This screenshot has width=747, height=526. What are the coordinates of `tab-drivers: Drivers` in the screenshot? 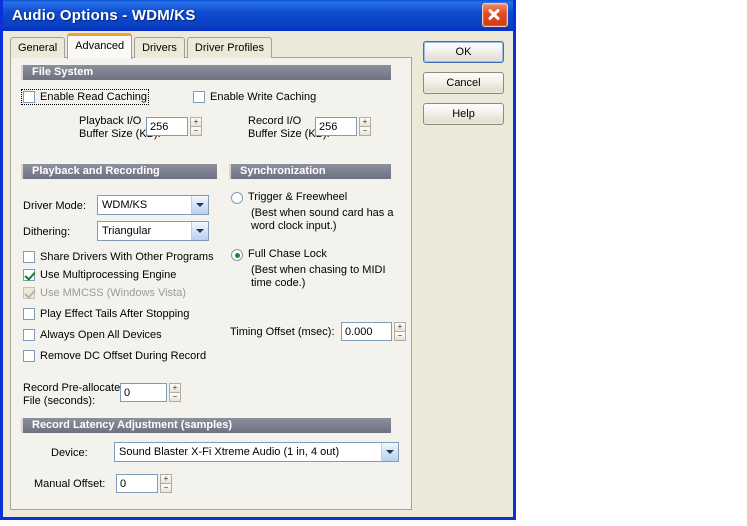 It's located at (159, 47).